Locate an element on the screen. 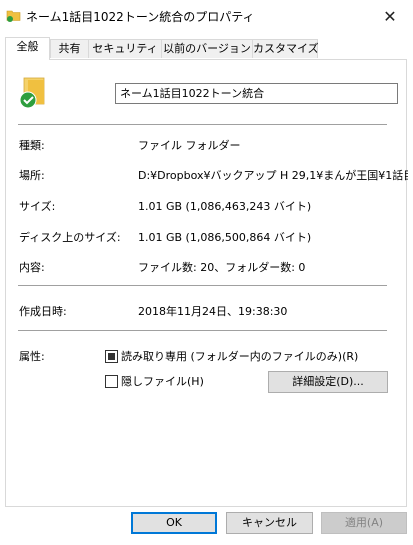 This screenshot has height=545, width=413. type-value: ファイル フォルダー is located at coordinates (189, 145).